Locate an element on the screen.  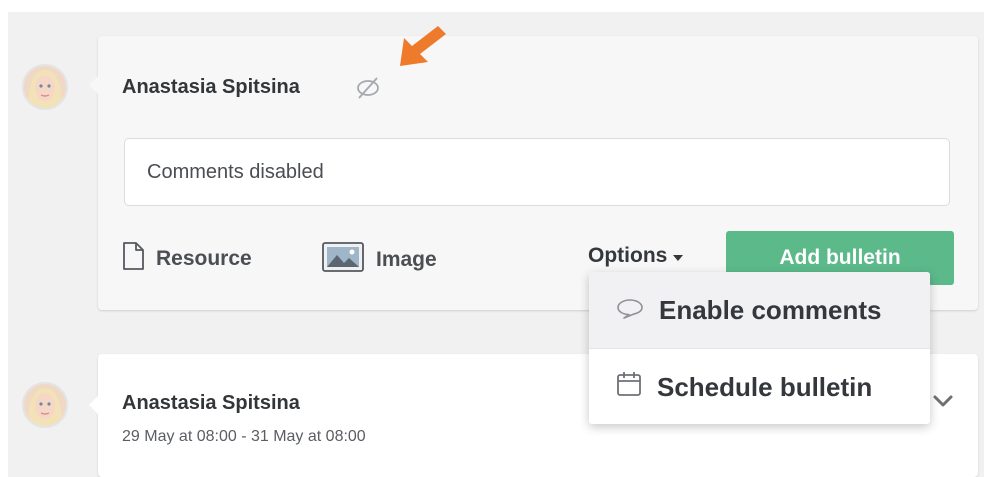
document-icon is located at coordinates (133, 259).